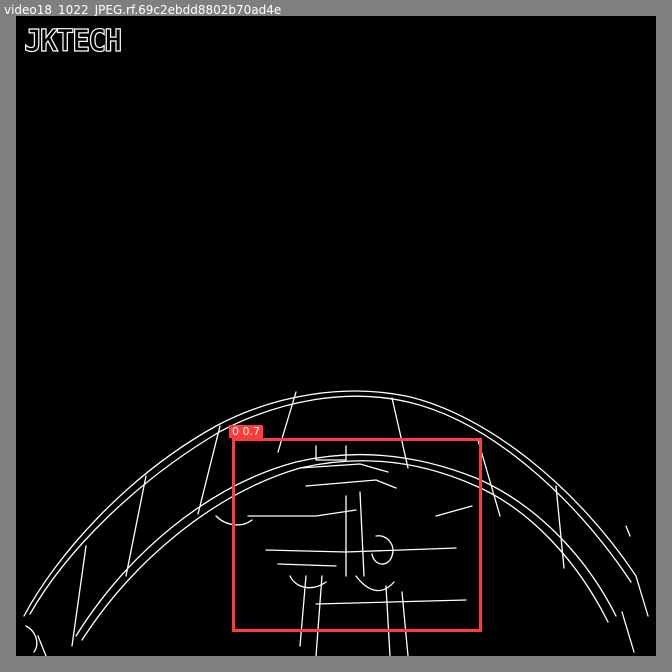  What do you see at coordinates (357, 535) in the screenshot?
I see `detection-box` at bounding box center [357, 535].